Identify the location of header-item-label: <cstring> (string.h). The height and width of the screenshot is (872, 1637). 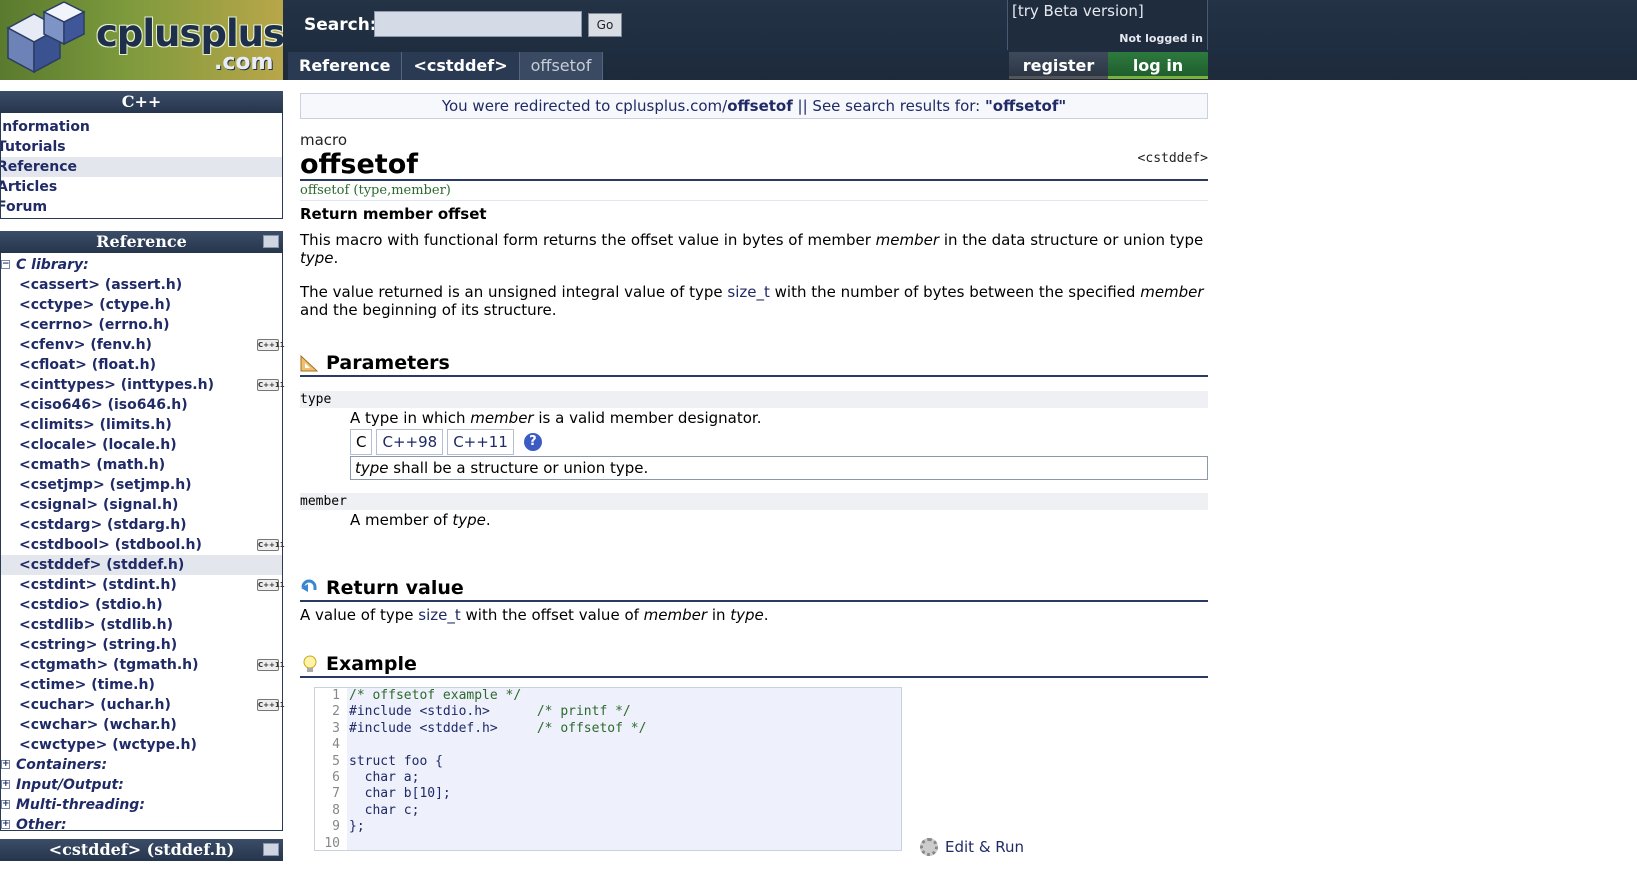
(98, 645).